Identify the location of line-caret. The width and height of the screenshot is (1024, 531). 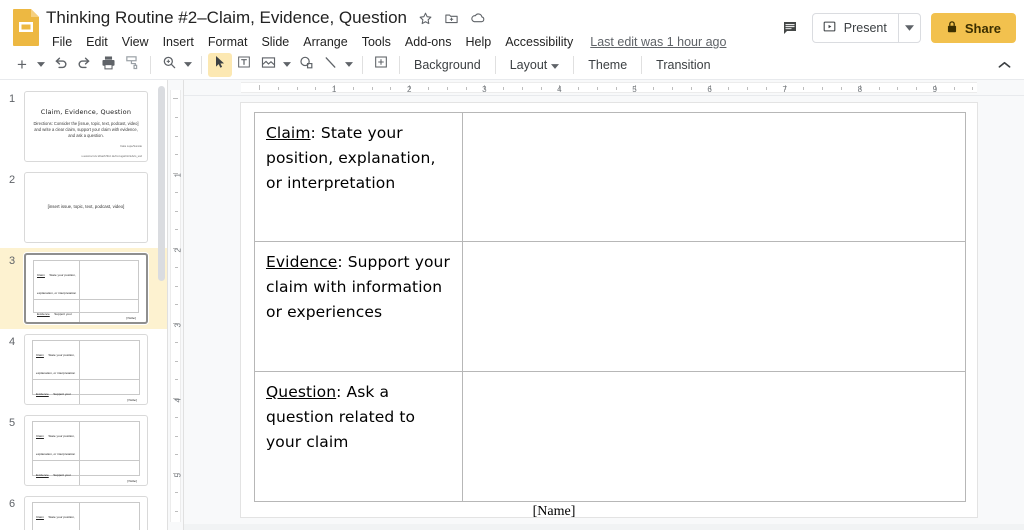
(349, 65).